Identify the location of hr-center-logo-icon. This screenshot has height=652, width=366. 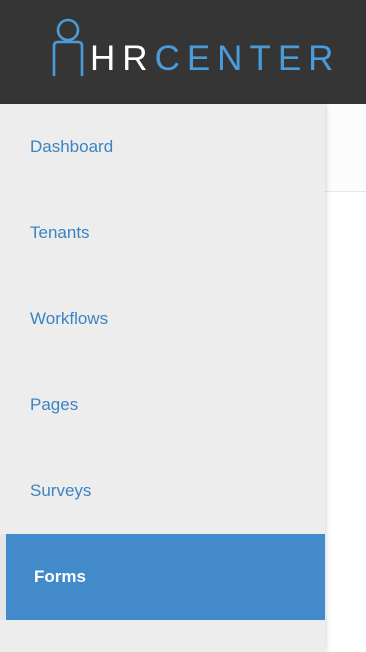
(68, 47).